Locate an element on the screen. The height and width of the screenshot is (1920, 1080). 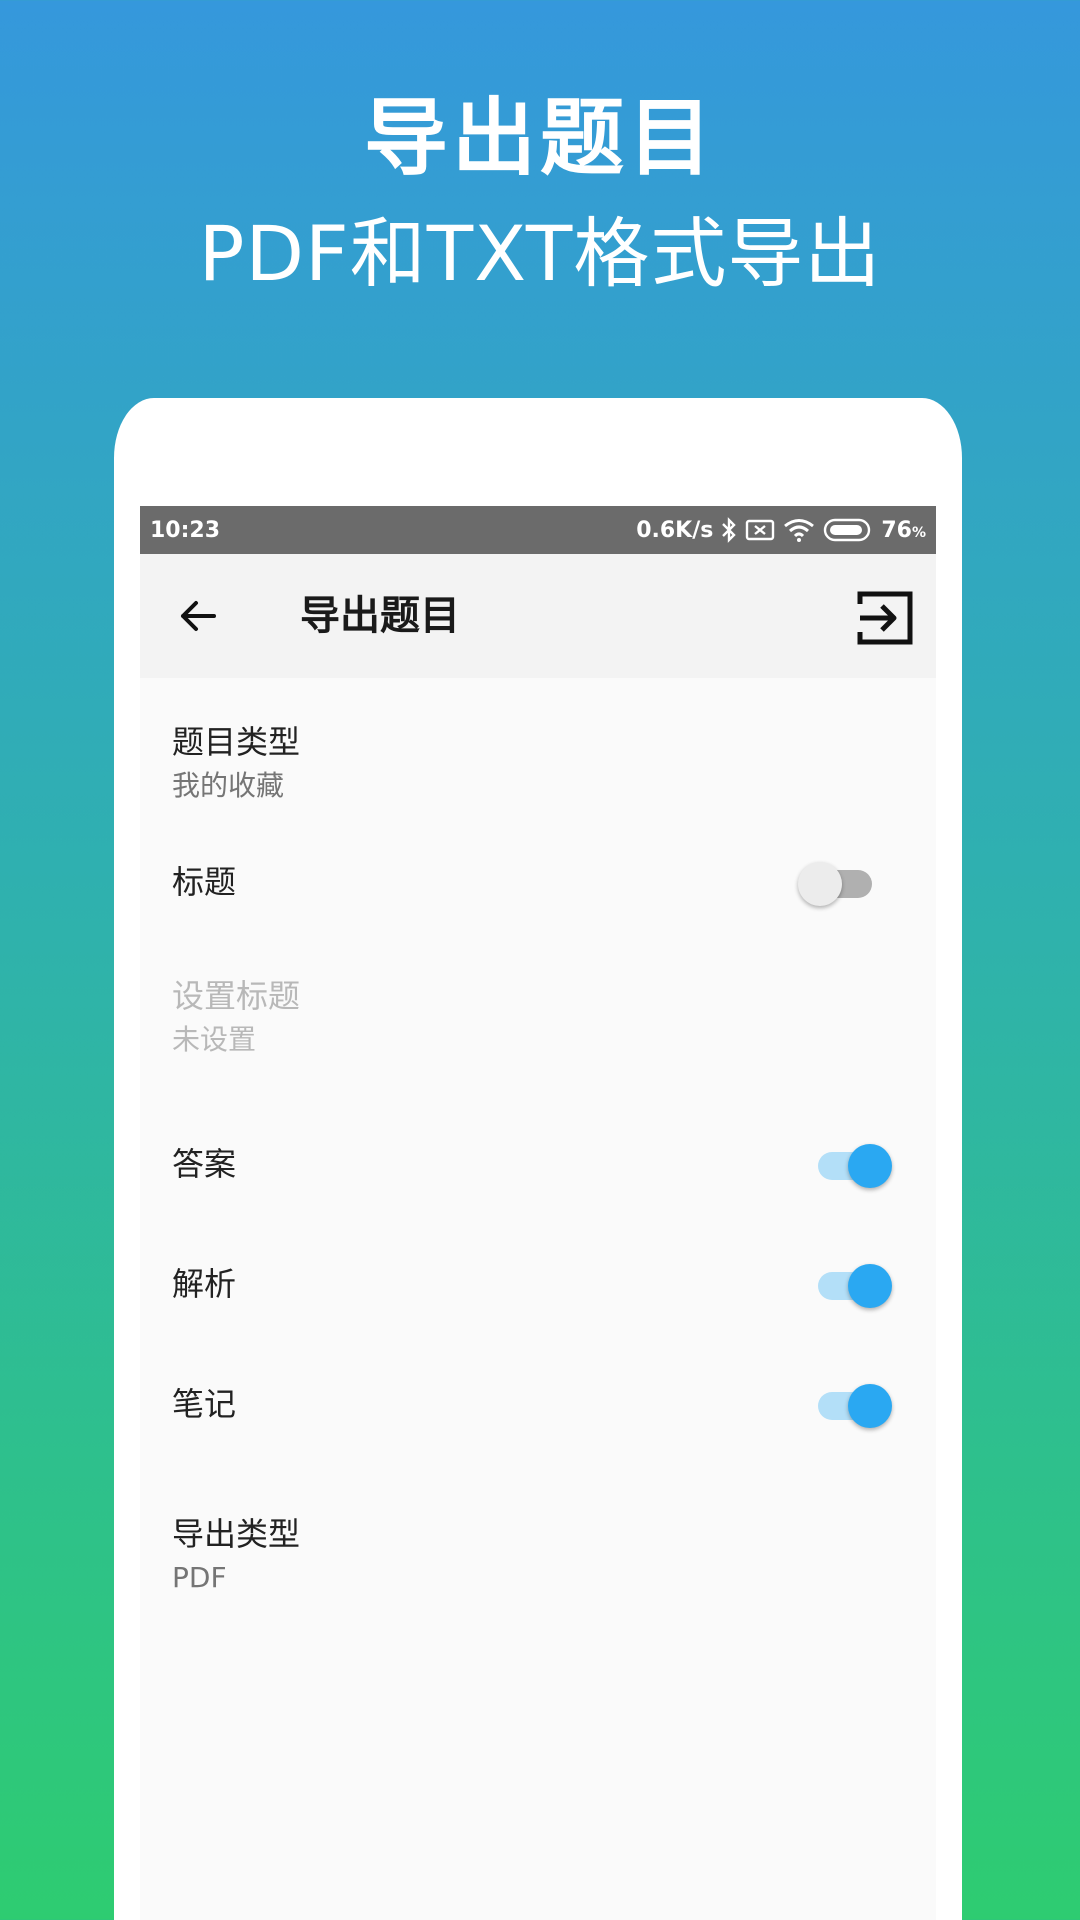
setting-set-heading-title: 设置标题 is located at coordinates (236, 996).